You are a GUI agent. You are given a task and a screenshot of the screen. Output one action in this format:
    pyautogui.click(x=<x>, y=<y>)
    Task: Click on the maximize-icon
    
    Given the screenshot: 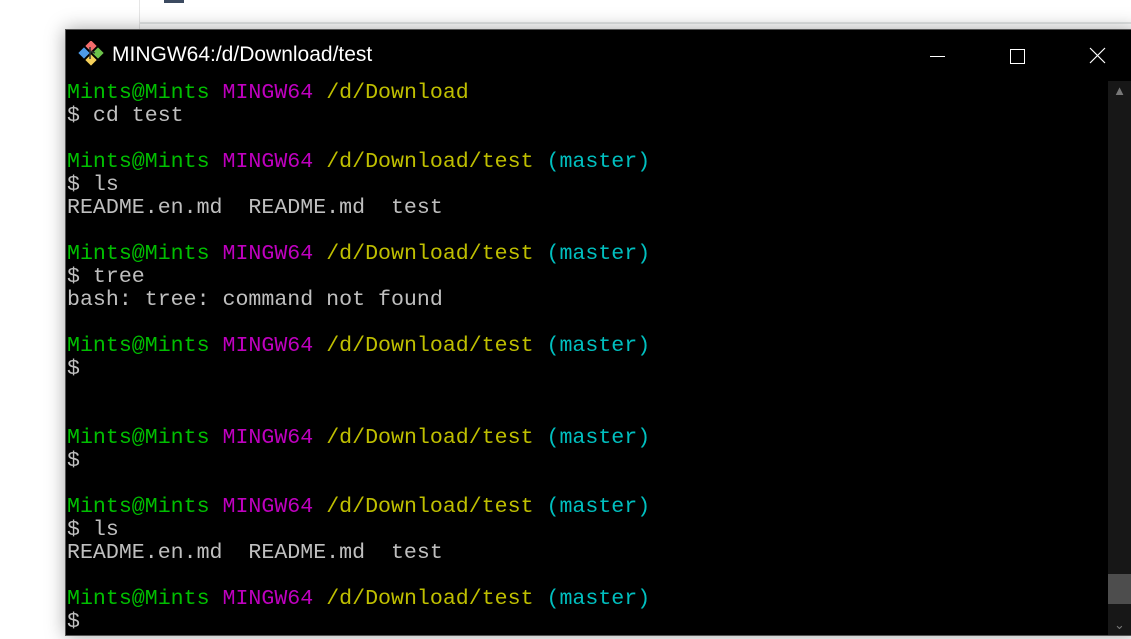 What is the action you would take?
    pyautogui.click(x=1017, y=56)
    